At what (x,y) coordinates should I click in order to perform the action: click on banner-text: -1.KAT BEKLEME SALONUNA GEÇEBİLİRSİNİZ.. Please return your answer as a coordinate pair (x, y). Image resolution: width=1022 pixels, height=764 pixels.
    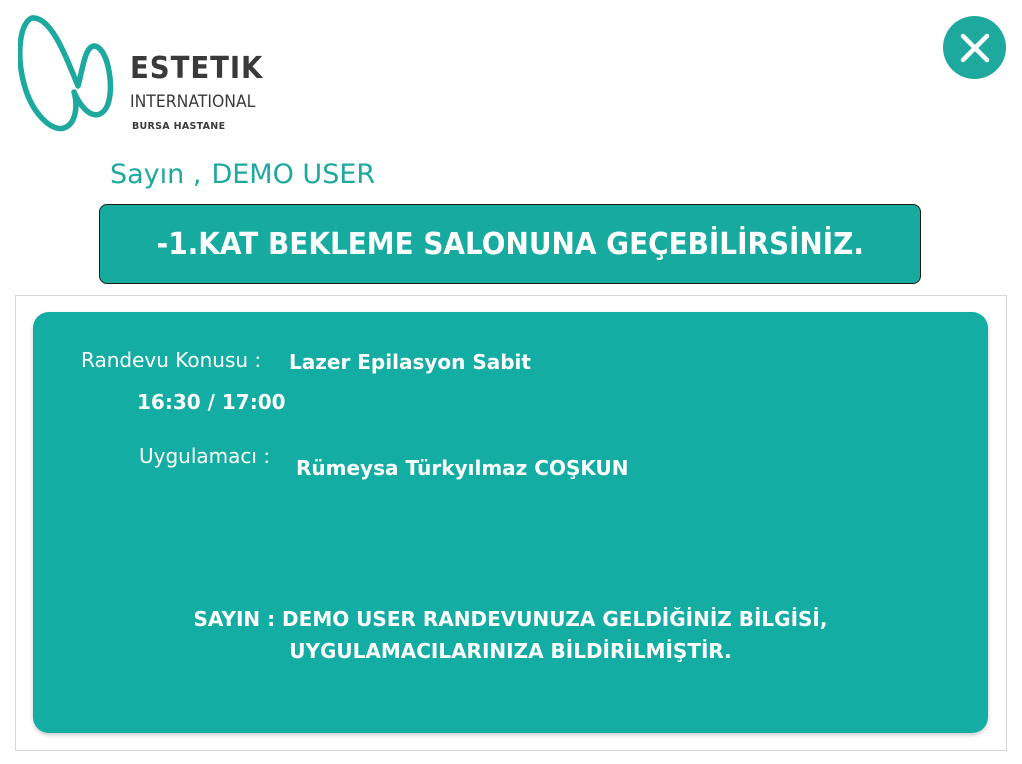
    Looking at the image, I should click on (510, 244).